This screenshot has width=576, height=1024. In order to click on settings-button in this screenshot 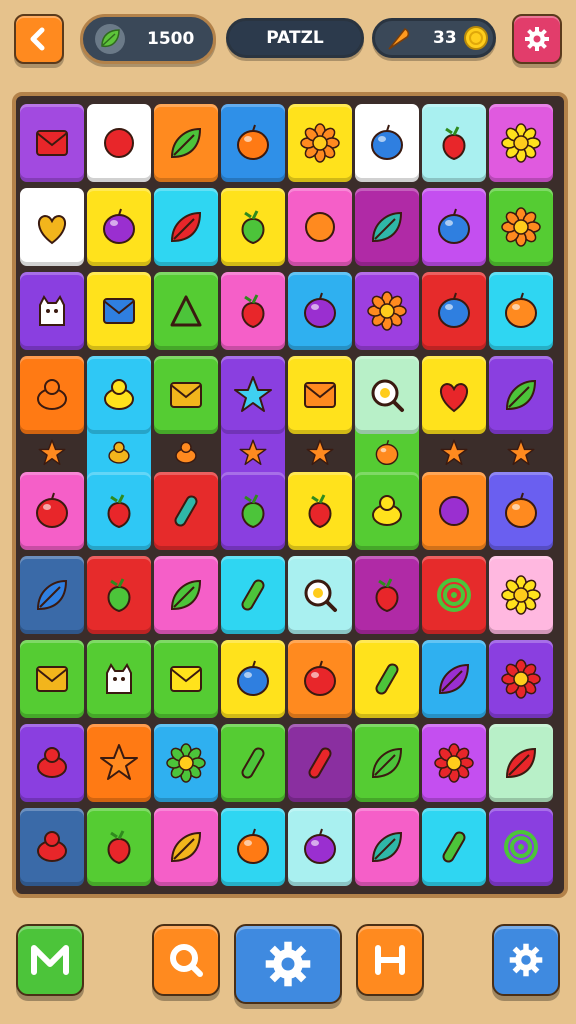, I will do `click(537, 39)`.